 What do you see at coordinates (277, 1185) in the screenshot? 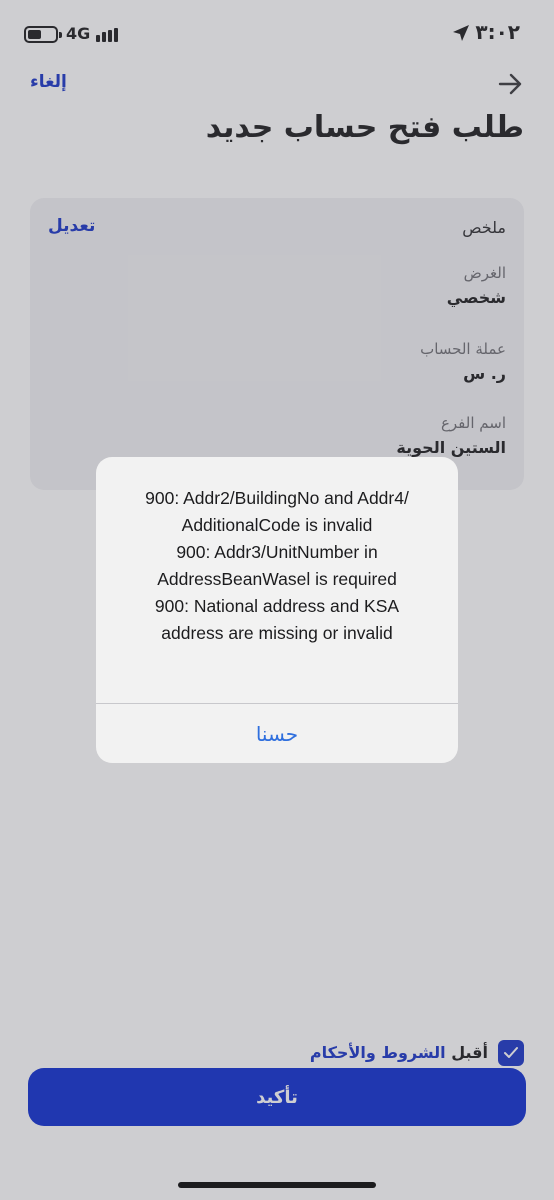
I see `home-indicator` at bounding box center [277, 1185].